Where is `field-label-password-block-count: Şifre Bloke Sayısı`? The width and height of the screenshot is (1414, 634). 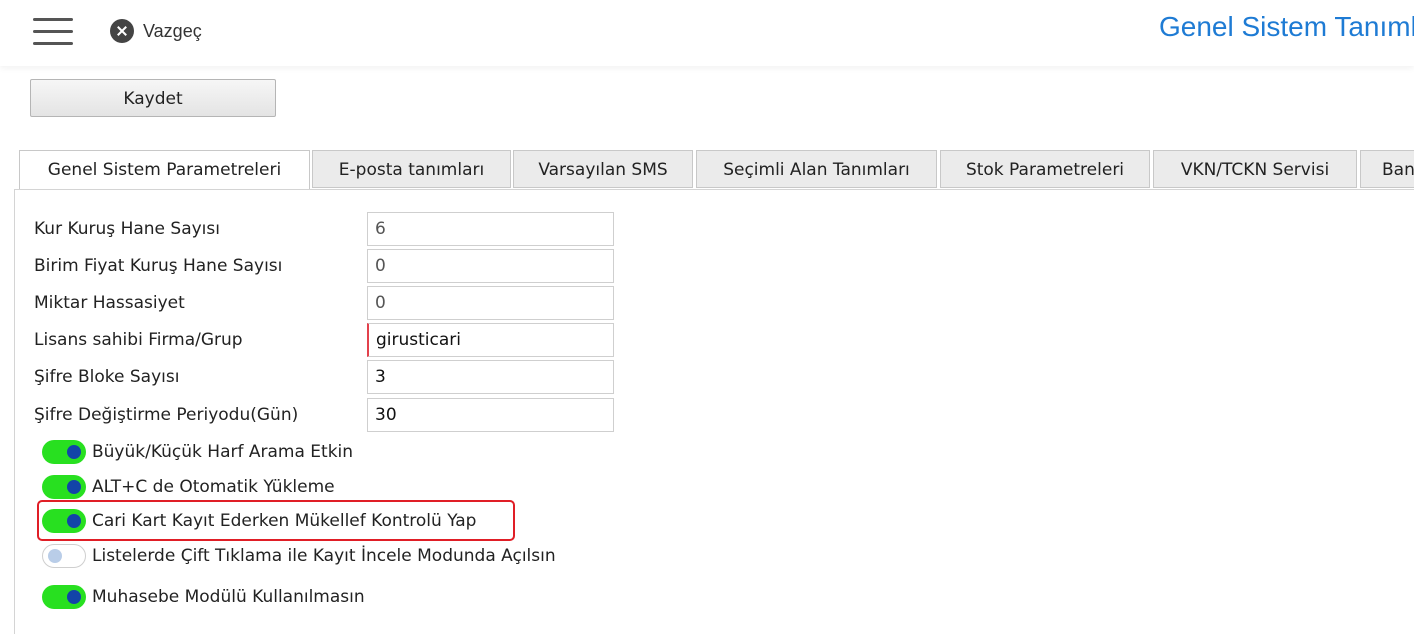 field-label-password-block-count: Şifre Bloke Sayısı is located at coordinates (107, 377).